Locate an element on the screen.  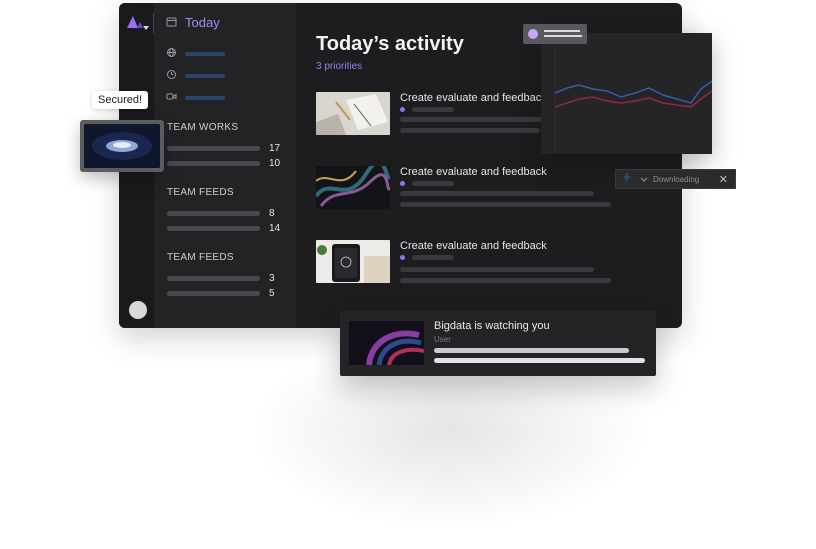
secured-card is located at coordinates (122, 146).